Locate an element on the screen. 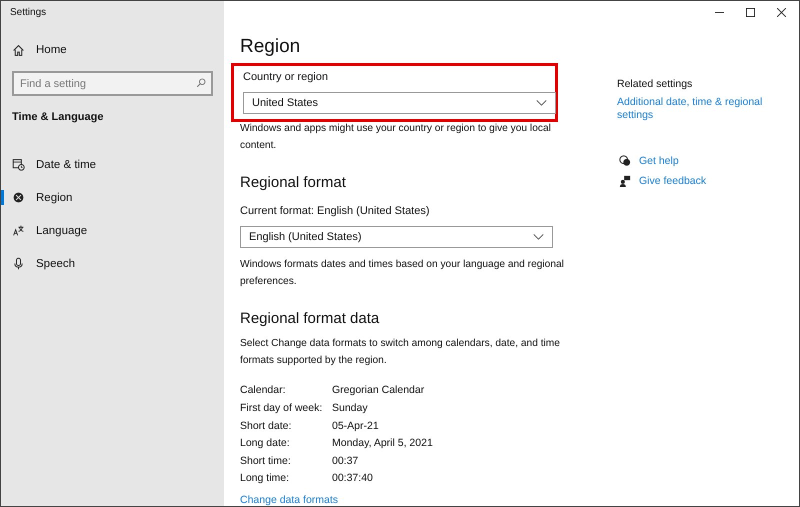 The width and height of the screenshot is (800, 507). search-field: Find a setting is located at coordinates (112, 83).